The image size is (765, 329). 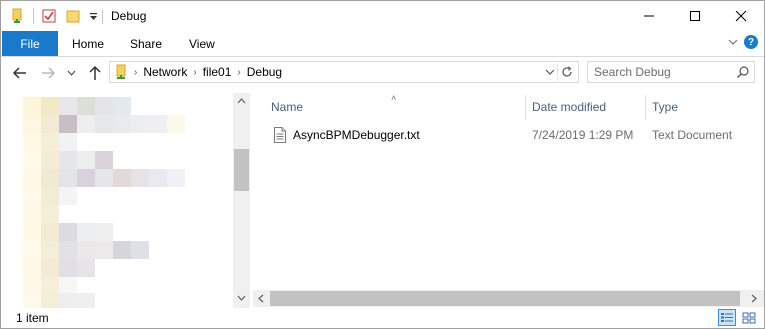 I want to click on new-folder-icon, so click(x=73, y=16).